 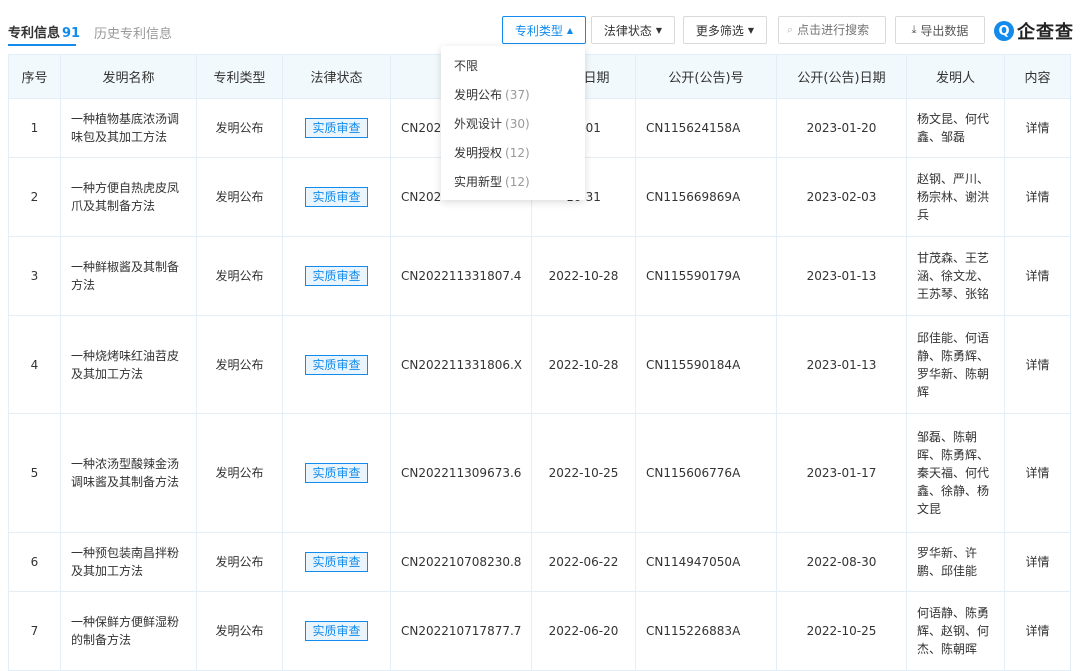 What do you see at coordinates (513, 66) in the screenshot?
I see `dropdown-item-all: 不限` at bounding box center [513, 66].